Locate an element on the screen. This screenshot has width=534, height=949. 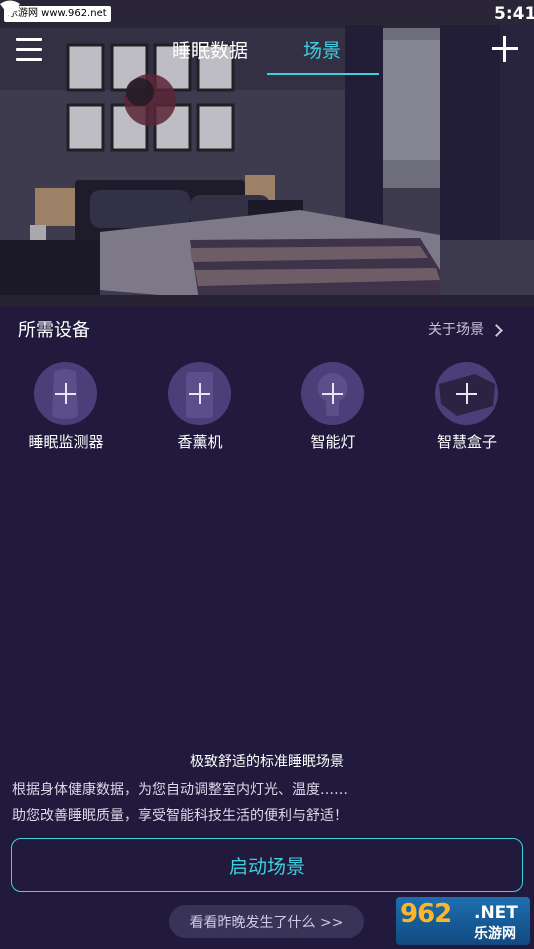
start-scene-label: 启动场景 is located at coordinates (266, 866).